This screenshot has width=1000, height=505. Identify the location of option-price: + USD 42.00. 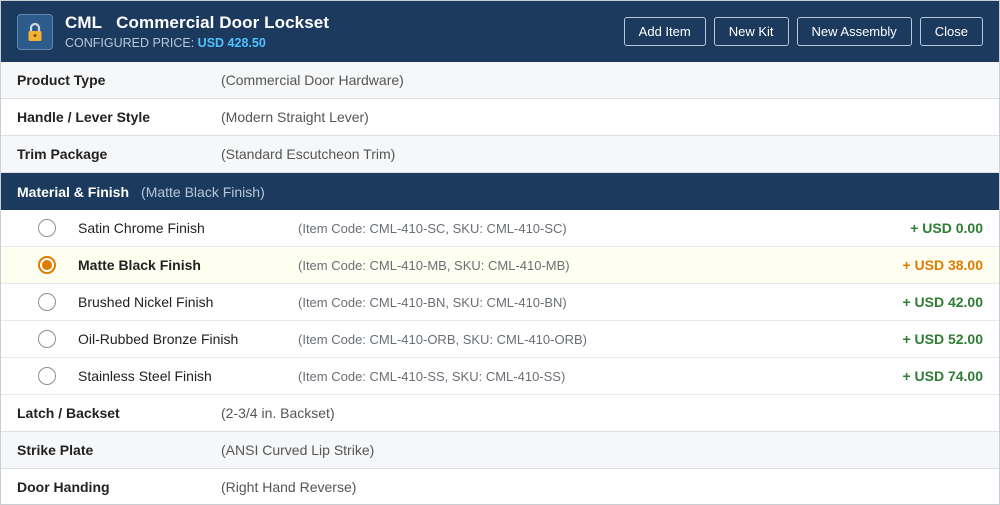
(942, 302).